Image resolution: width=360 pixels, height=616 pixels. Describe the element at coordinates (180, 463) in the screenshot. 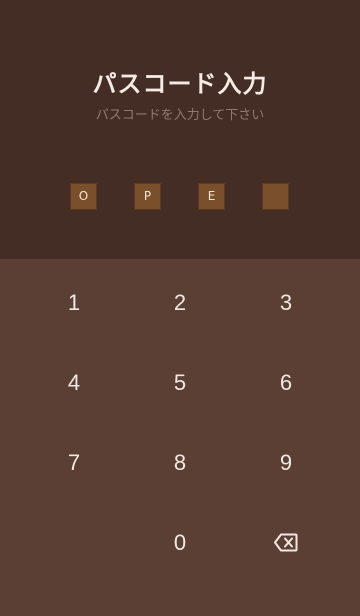

I see `key-8: 8` at that location.